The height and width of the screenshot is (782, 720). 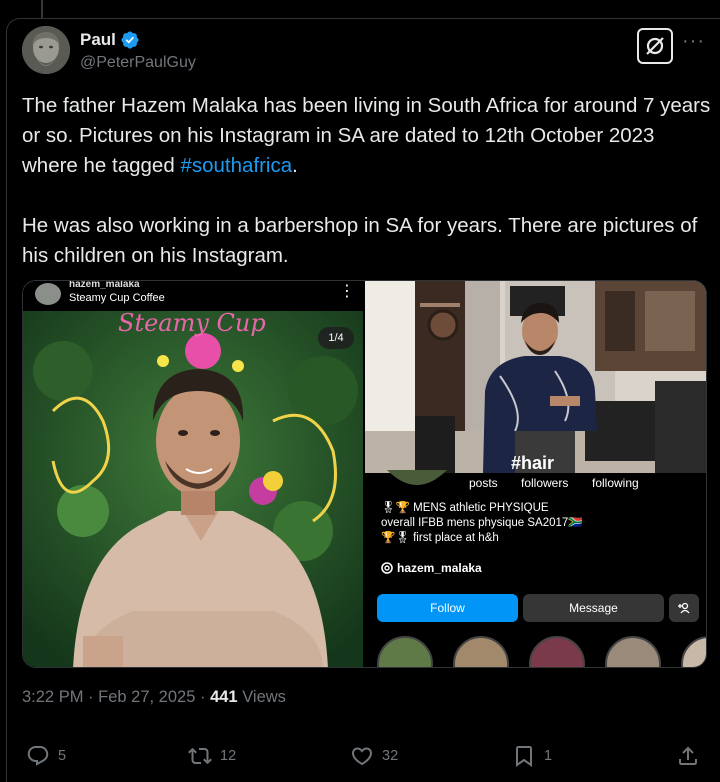 I want to click on tweet-meta: 3:22 PM · Feb 27, 2025 · 441 Views, so click(x=154, y=697).